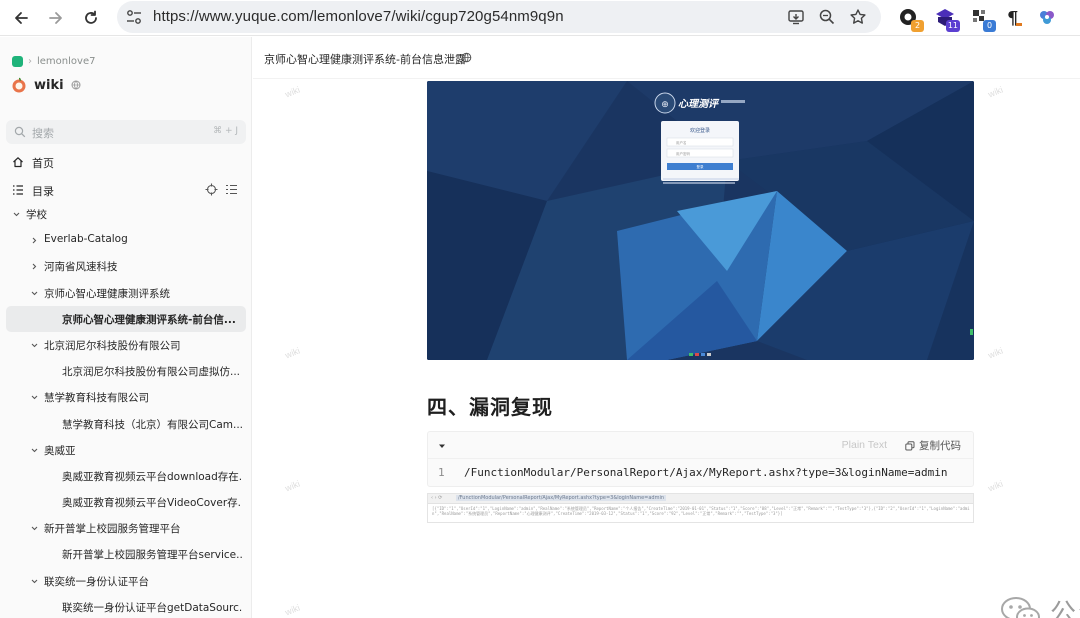 Image resolution: width=1080 pixels, height=618 pixels. Describe the element at coordinates (701, 166) in the screenshot. I see `login-button: 登录` at that location.